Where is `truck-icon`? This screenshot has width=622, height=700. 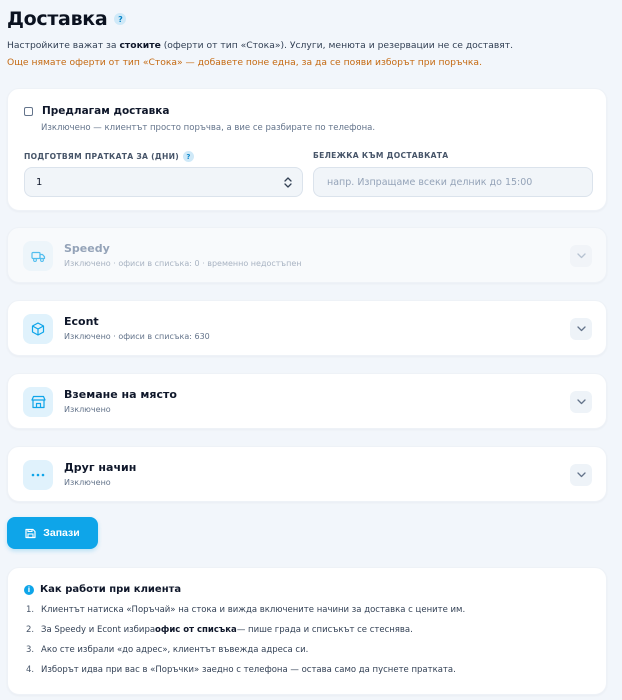
truck-icon is located at coordinates (38, 256).